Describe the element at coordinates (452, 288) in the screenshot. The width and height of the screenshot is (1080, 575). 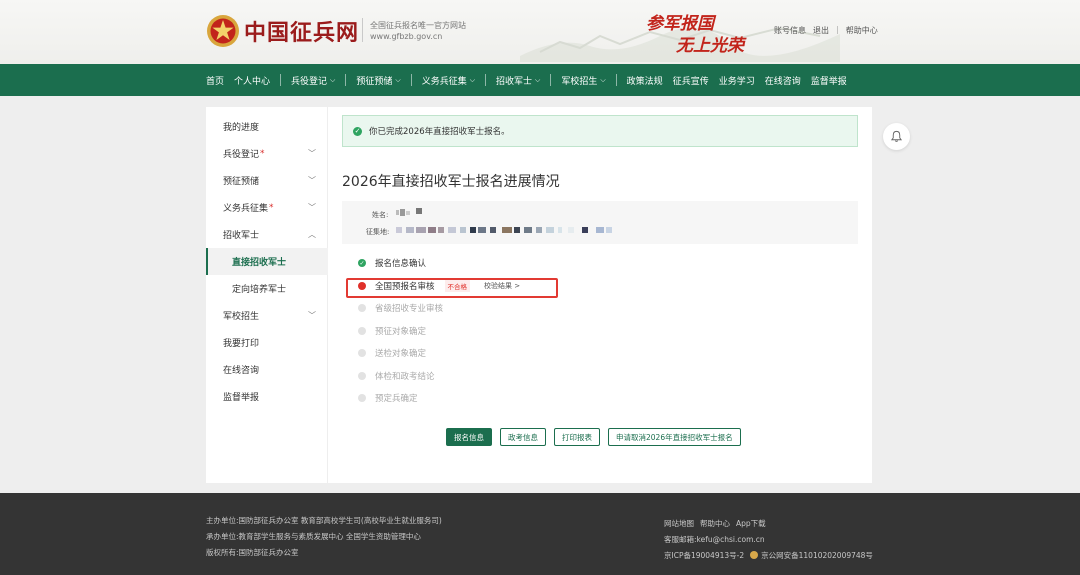
I see `failed-step-highlight` at that location.